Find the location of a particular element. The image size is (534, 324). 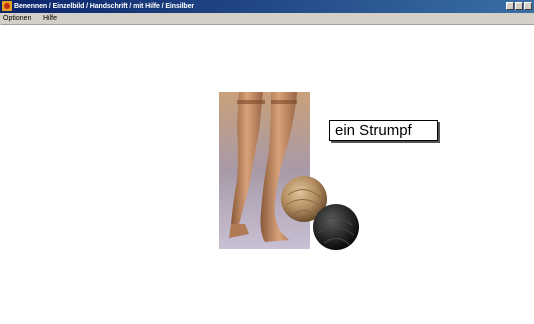

maximize-button is located at coordinates (519, 6).